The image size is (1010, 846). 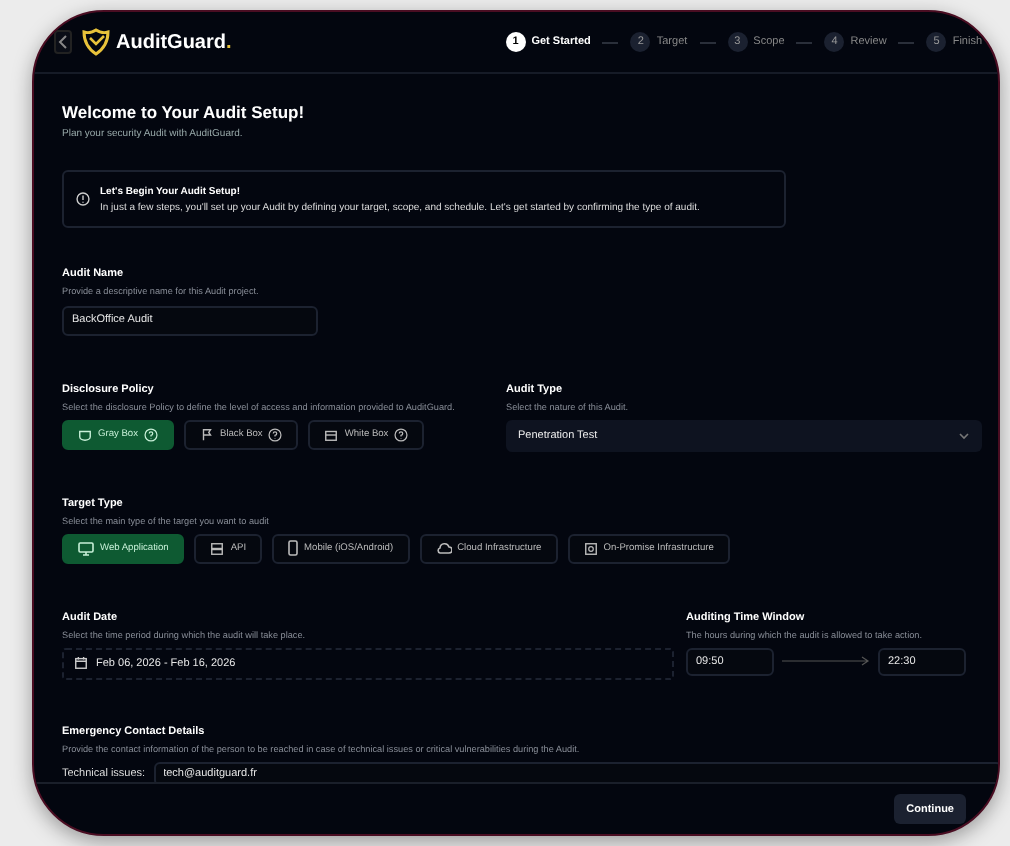 I want to click on box-icon, so click(x=331, y=434).